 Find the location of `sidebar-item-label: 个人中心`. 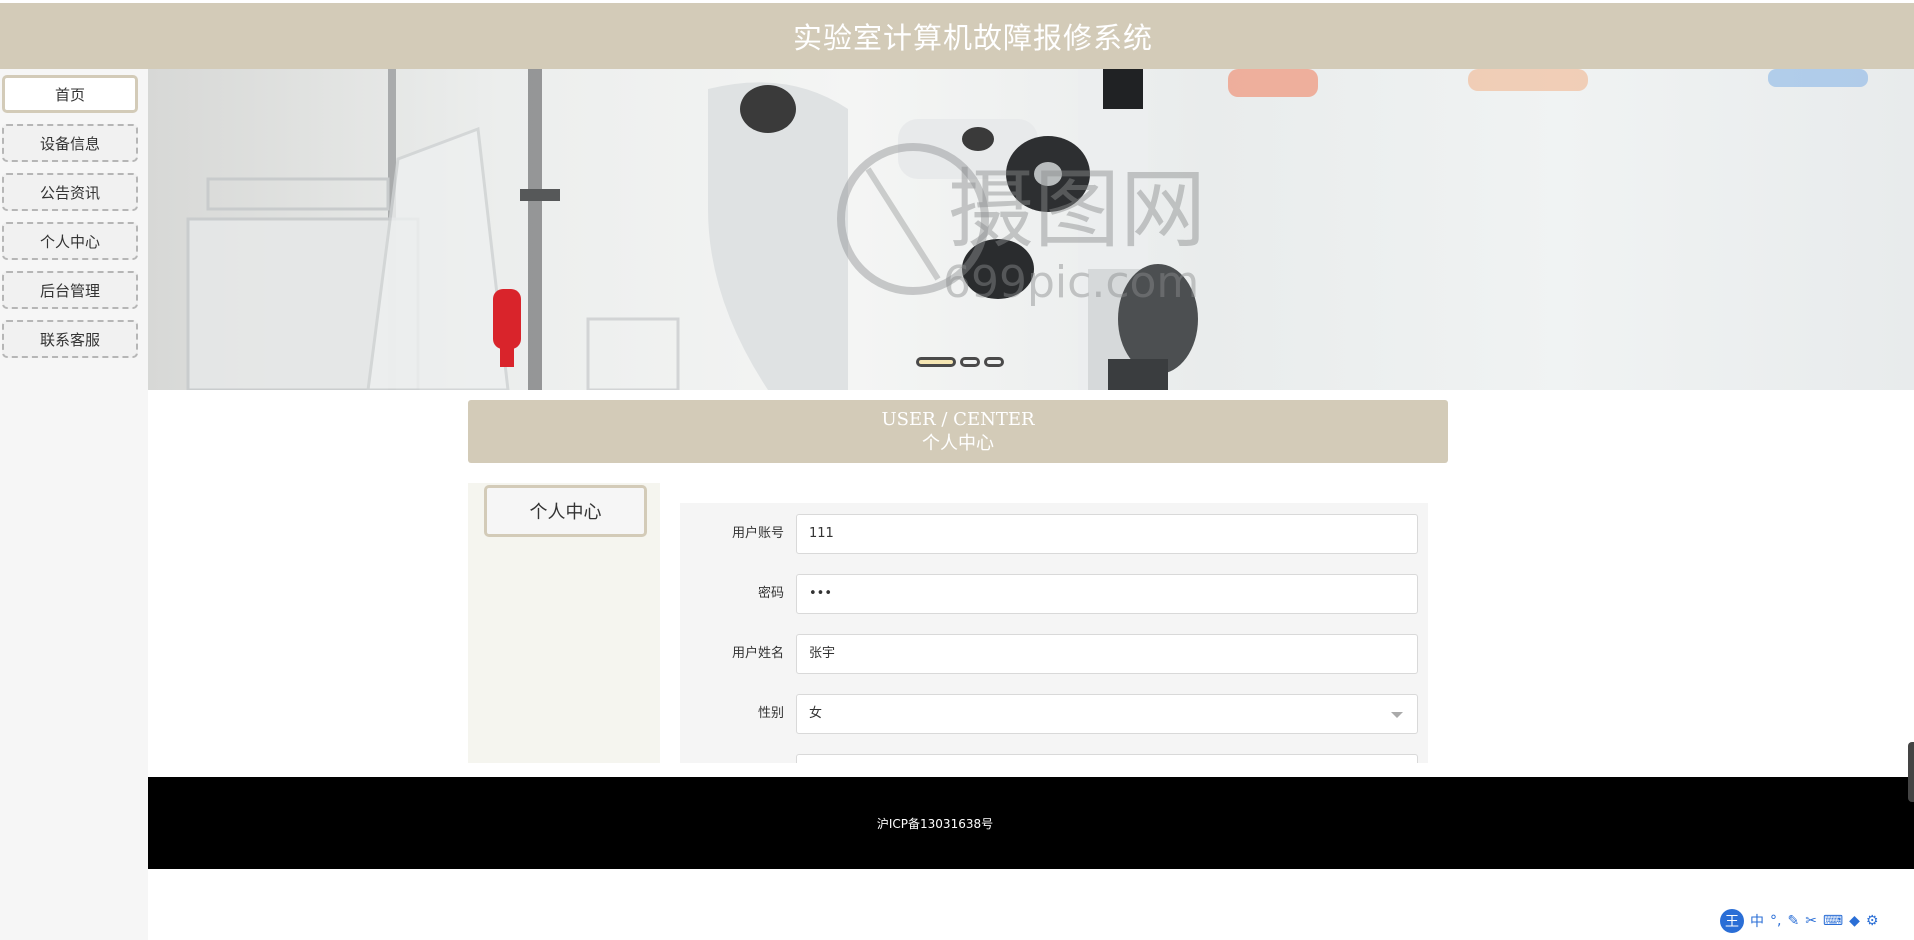

sidebar-item-label: 个人中心 is located at coordinates (69, 241).